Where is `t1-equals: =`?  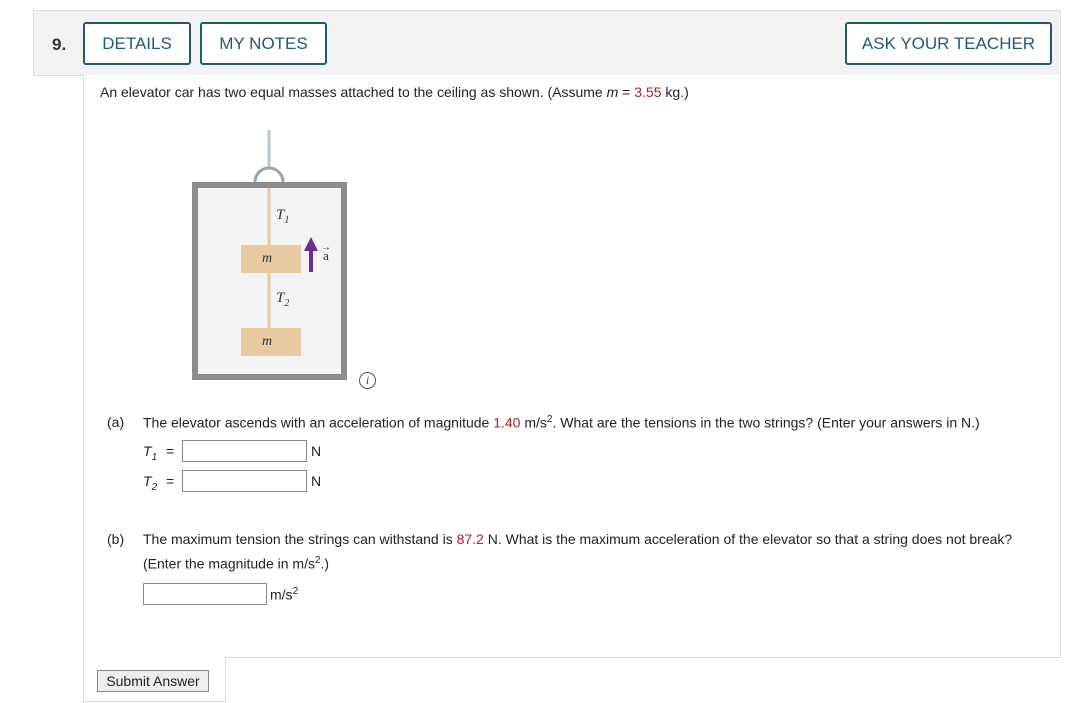 t1-equals: = is located at coordinates (170, 451).